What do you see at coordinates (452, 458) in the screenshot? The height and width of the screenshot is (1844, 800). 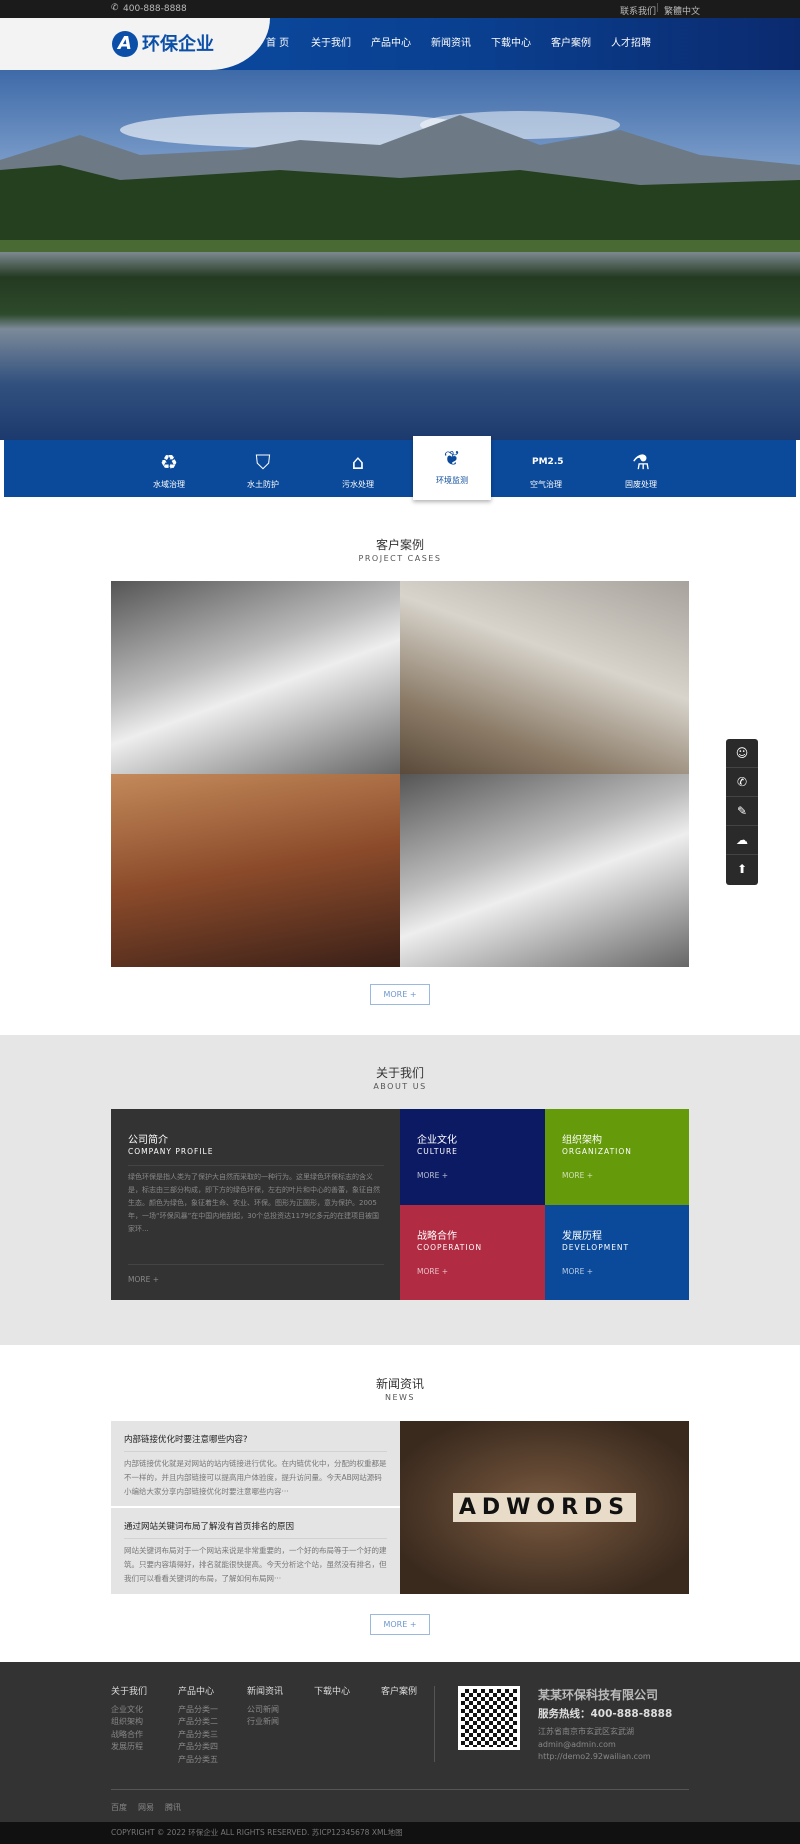 I see `globe-leaf-icon: ❦` at bounding box center [452, 458].